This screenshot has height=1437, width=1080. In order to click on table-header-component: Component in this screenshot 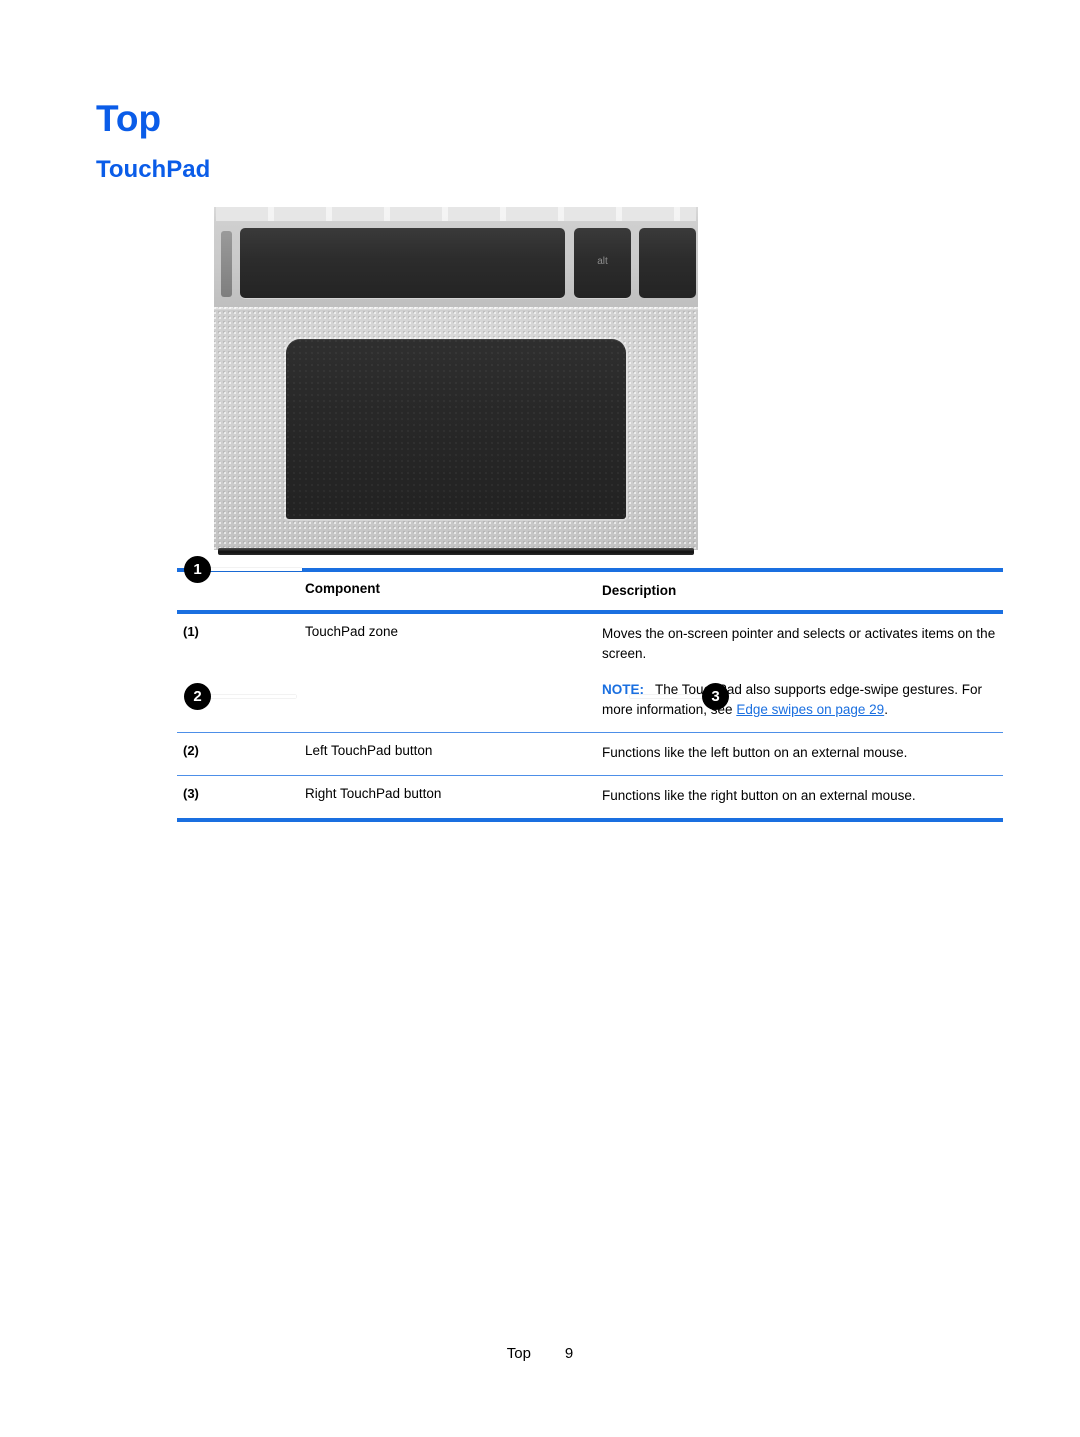, I will do `click(342, 588)`.